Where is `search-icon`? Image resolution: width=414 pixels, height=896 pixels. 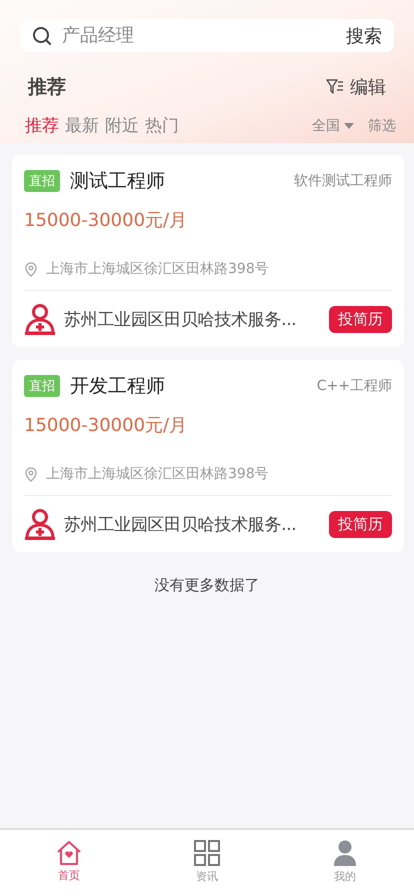 search-icon is located at coordinates (42, 36).